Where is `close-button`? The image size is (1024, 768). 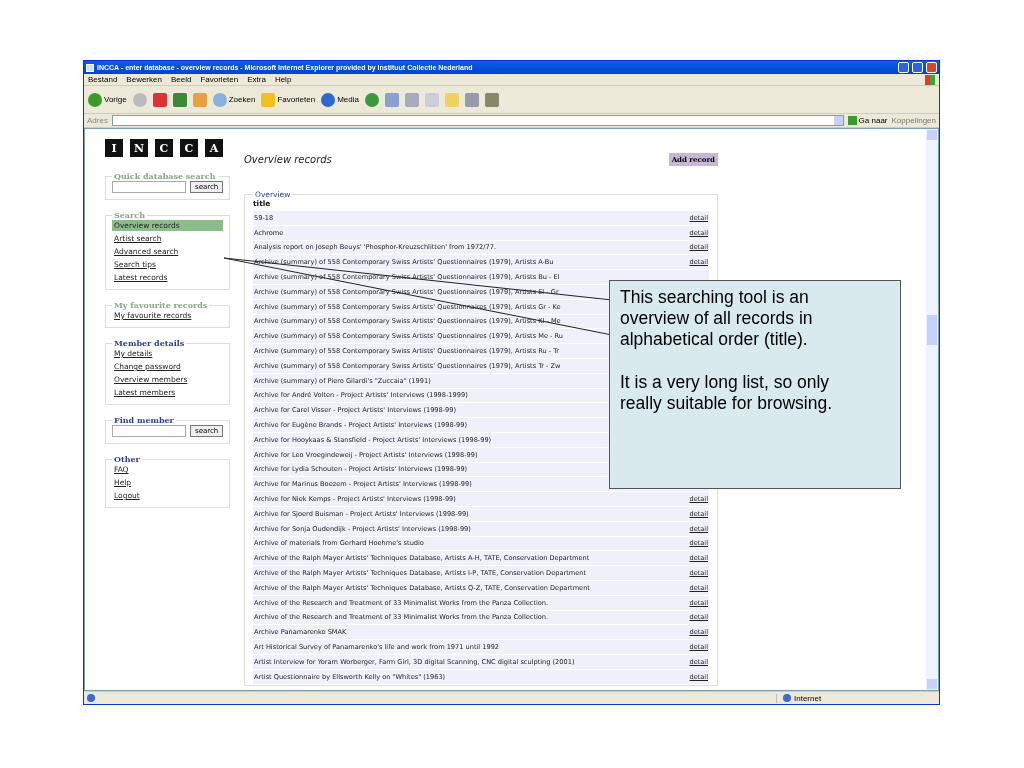
close-button is located at coordinates (931, 67).